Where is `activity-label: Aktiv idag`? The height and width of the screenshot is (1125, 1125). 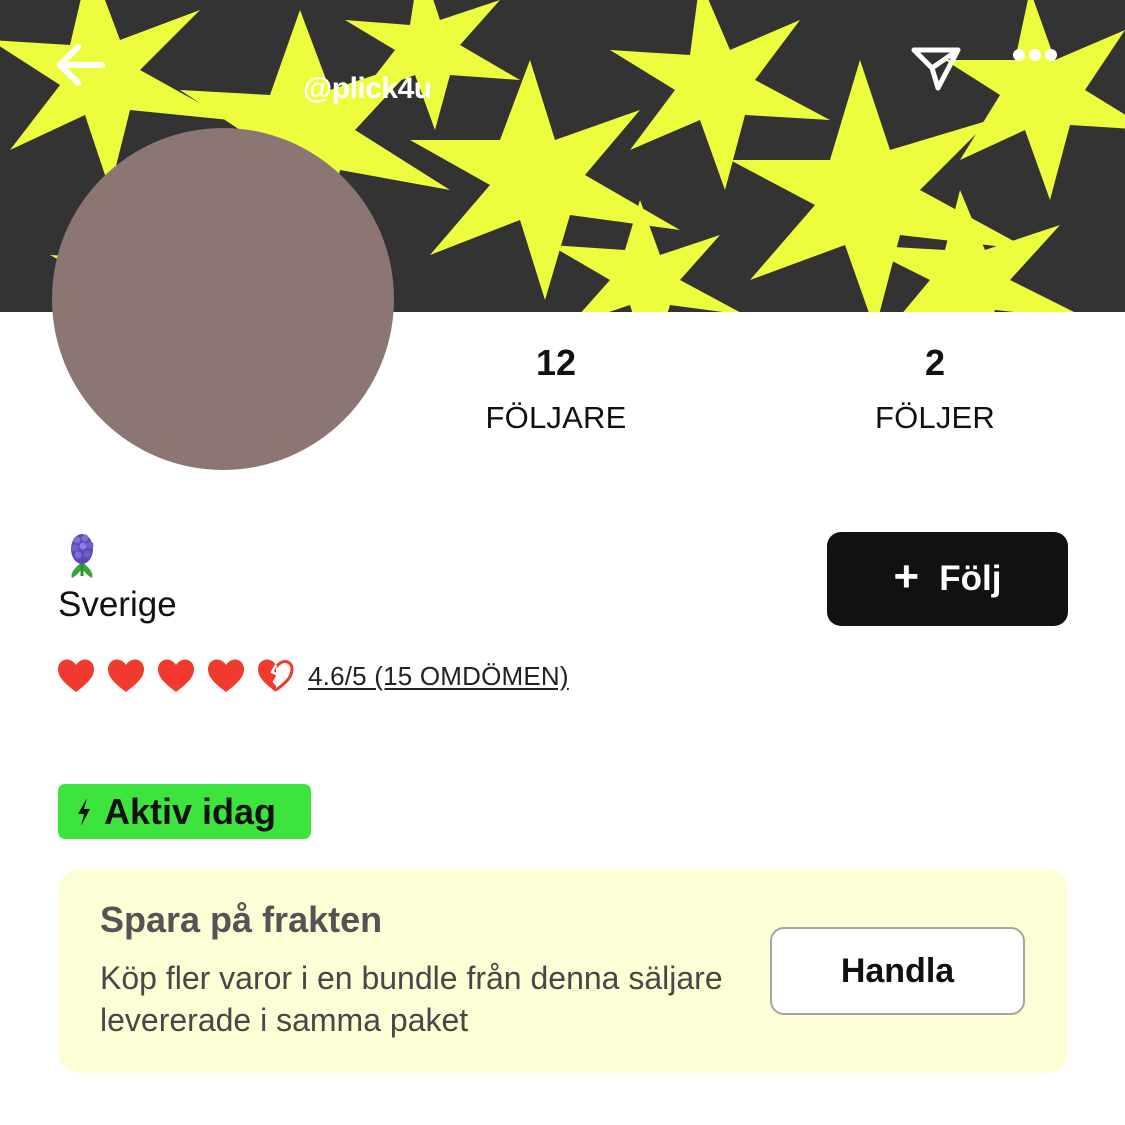
activity-label: Aktiv idag is located at coordinates (190, 811).